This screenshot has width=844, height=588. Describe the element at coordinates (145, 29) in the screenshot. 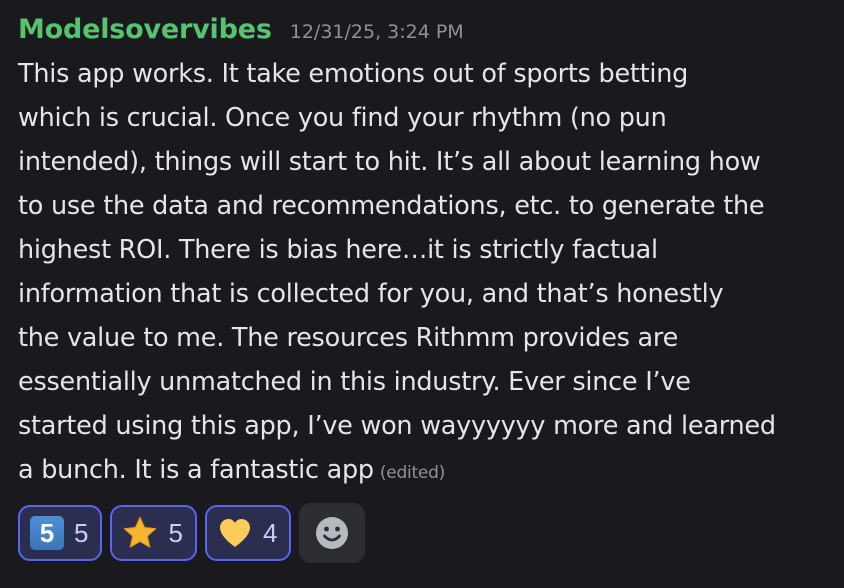

I see `username: Modelsovervibes` at that location.